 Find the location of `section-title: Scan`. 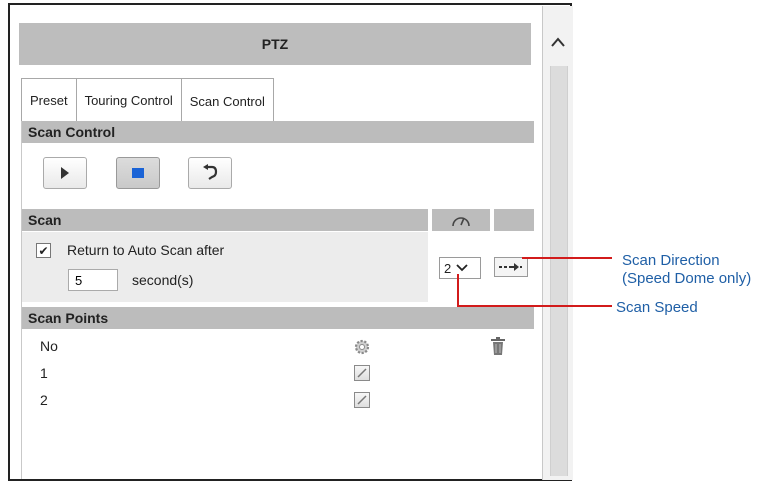

section-title: Scan is located at coordinates (45, 220).